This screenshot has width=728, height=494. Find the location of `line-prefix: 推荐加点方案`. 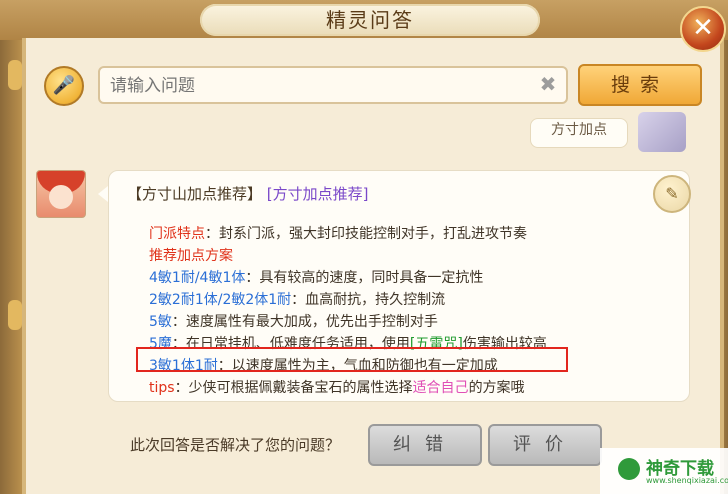

line-prefix: 推荐加点方案 is located at coordinates (191, 256).